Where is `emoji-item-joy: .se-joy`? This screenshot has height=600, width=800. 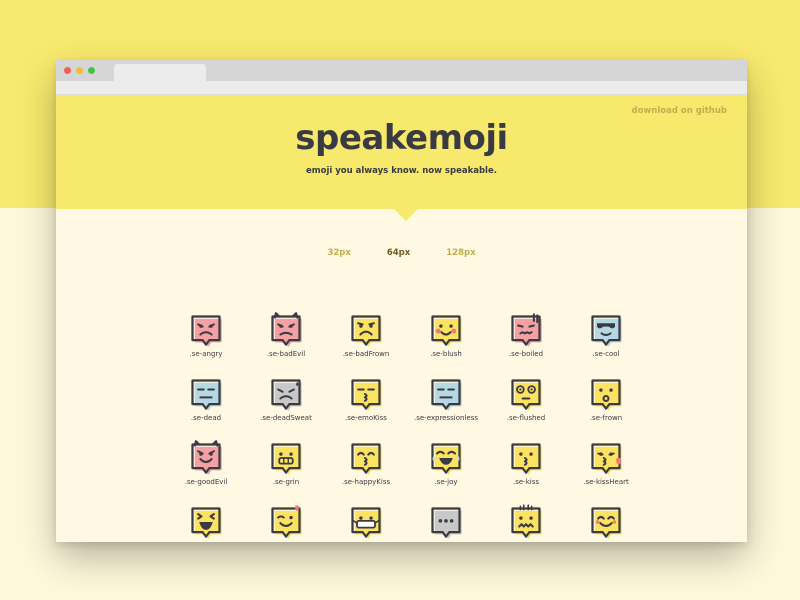 emoji-item-joy: .se-joy is located at coordinates (446, 472).